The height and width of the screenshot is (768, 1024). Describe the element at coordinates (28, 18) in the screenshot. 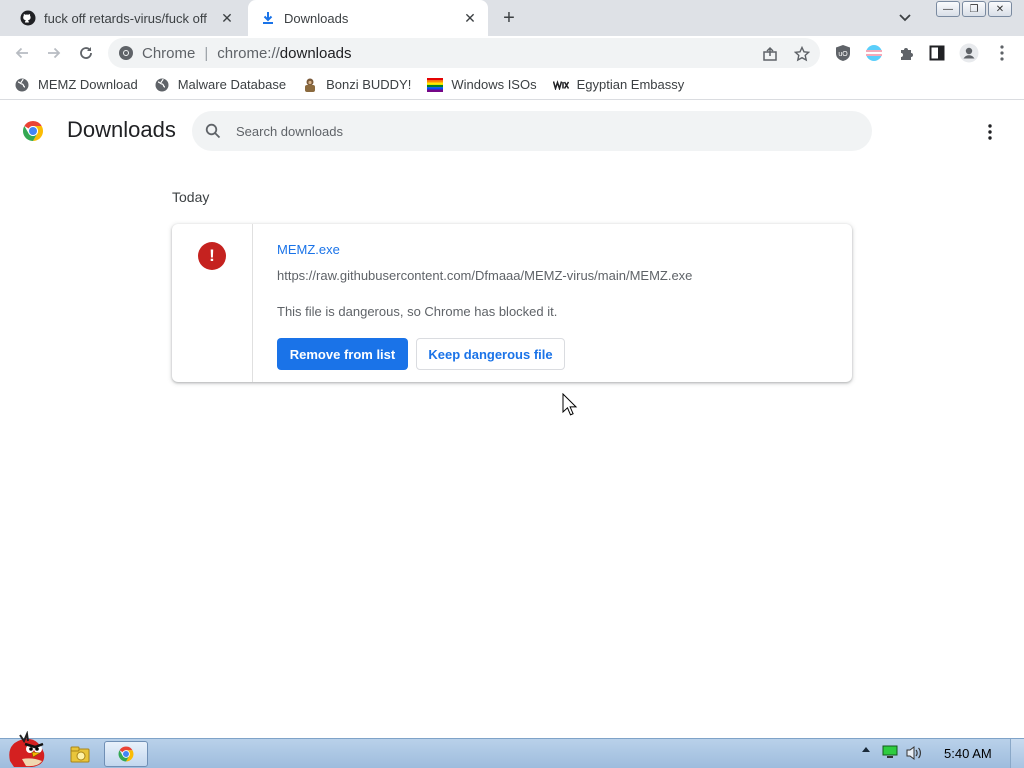

I see `github-icon` at that location.